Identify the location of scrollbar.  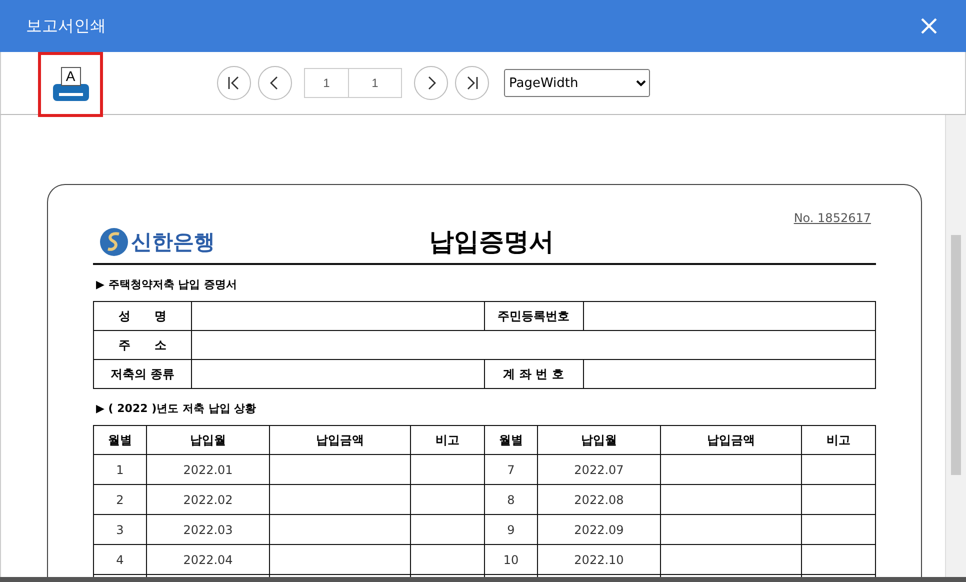
(955, 346).